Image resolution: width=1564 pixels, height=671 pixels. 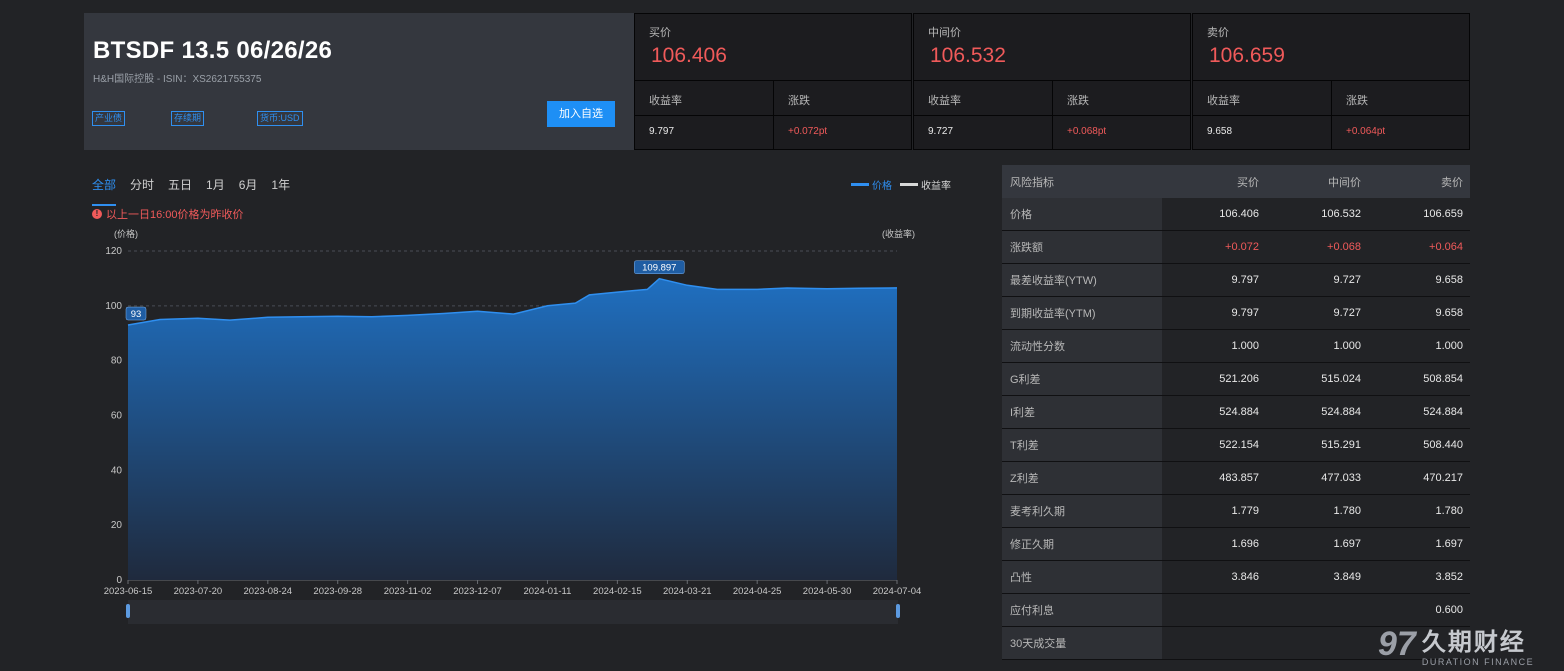 What do you see at coordinates (1331, 81) in the screenshot?
I see `quote-ask: 卖价 106.659 收益率 涨跌 9.658 +0.064pt` at bounding box center [1331, 81].